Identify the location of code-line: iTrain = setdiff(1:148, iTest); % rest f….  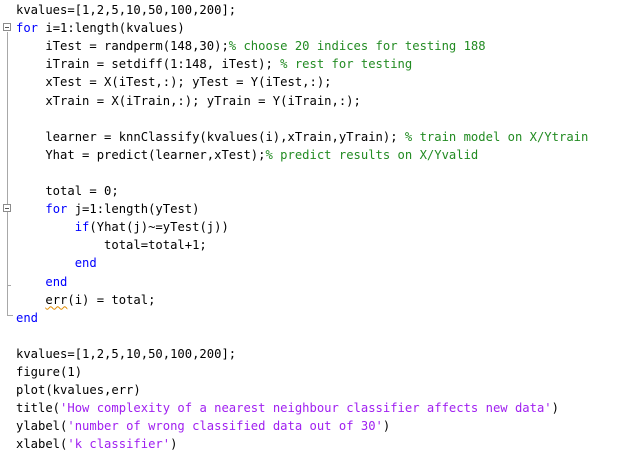
(214, 64).